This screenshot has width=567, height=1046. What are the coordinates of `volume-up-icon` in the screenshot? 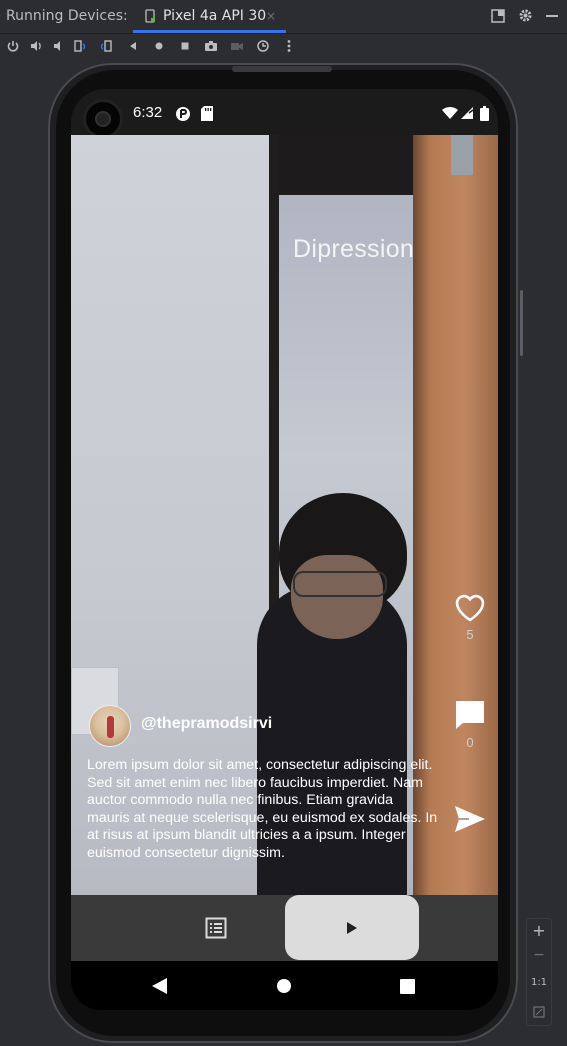 It's located at (36, 46).